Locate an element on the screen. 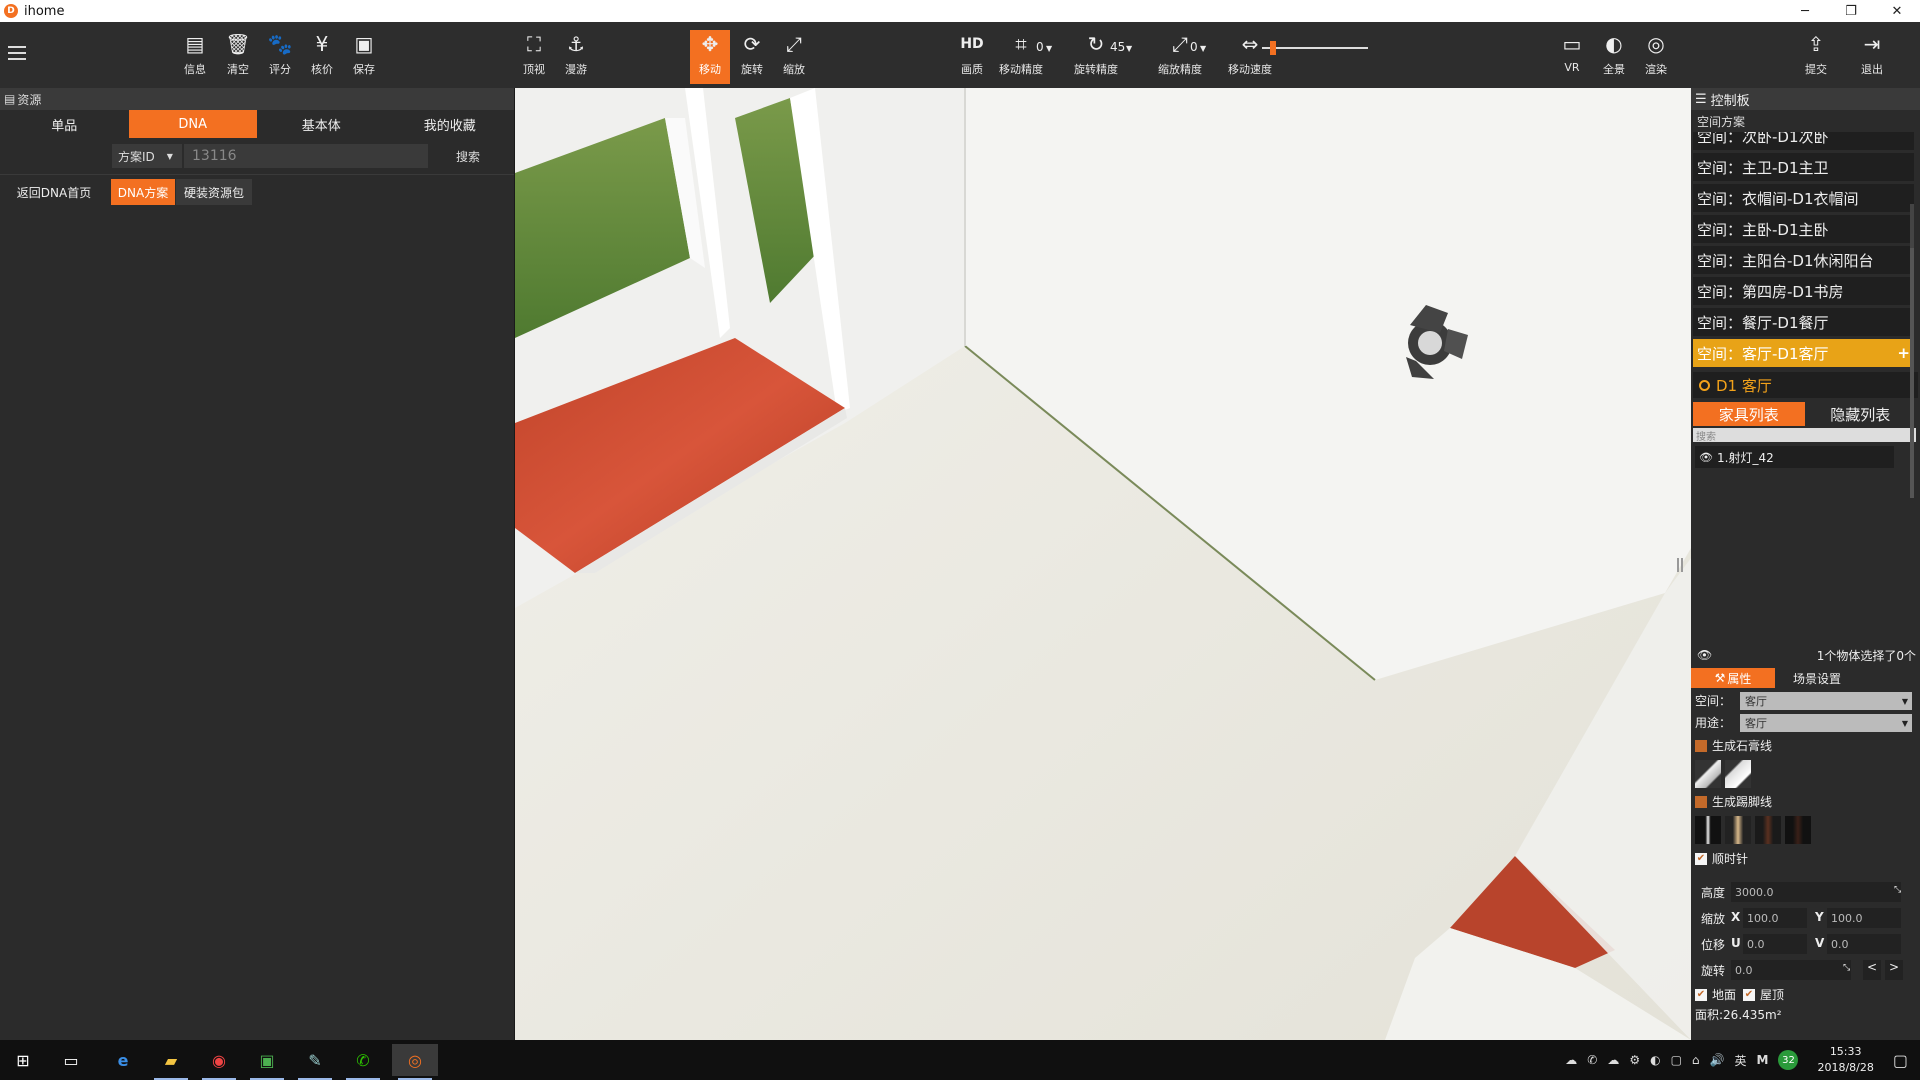 The image size is (1920, 1080). room-item: 空间：主卫-D1主卫 is located at coordinates (1803, 167).